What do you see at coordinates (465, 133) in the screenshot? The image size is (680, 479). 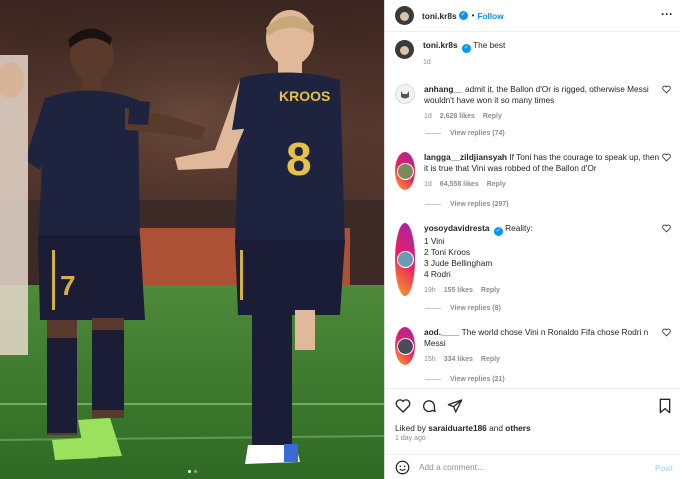 I see `view-replies-button: View replies (74)` at bounding box center [465, 133].